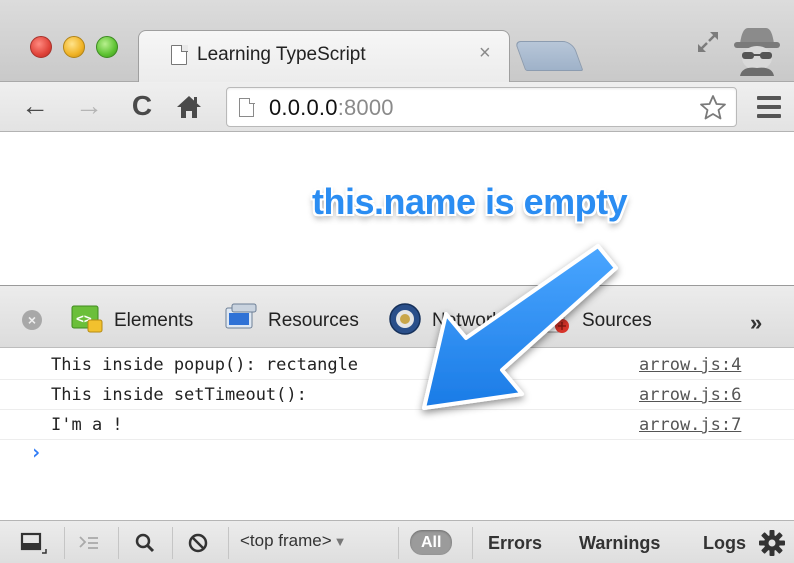 The image size is (794, 563). I want to click on home-icon, so click(189, 107).